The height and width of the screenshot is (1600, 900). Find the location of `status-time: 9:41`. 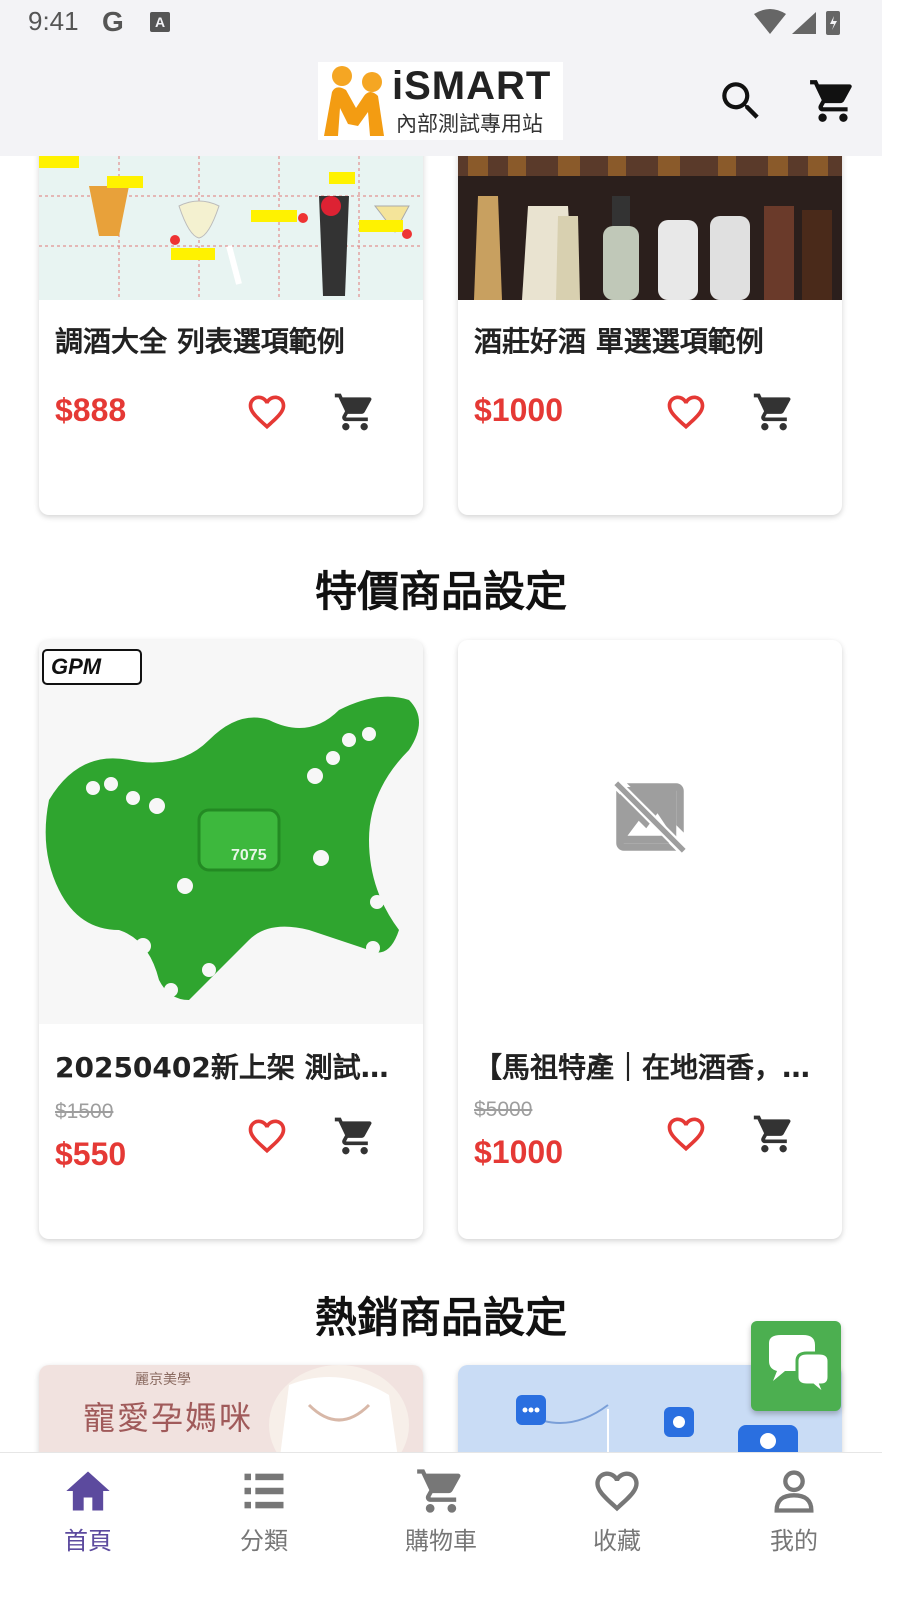

status-time: 9:41 is located at coordinates (53, 21).